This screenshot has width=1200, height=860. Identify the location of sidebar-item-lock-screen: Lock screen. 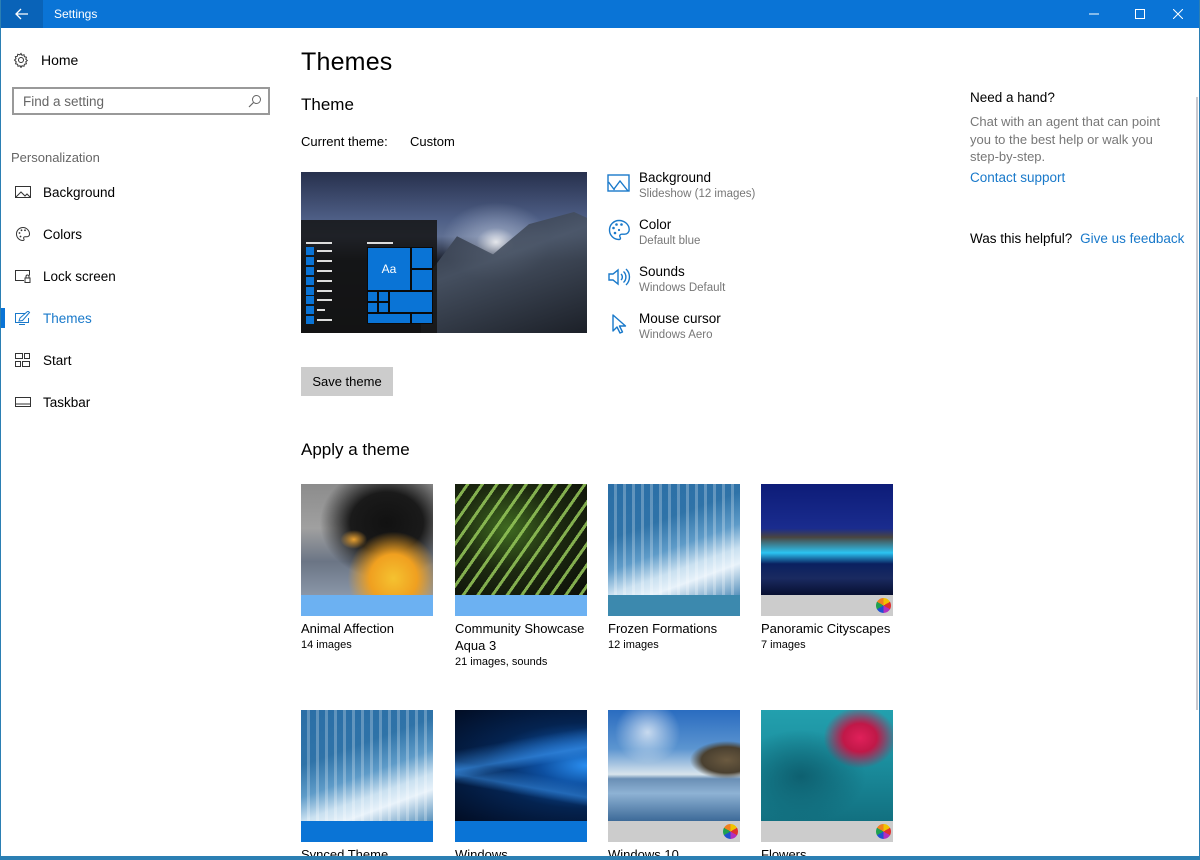
(141, 276).